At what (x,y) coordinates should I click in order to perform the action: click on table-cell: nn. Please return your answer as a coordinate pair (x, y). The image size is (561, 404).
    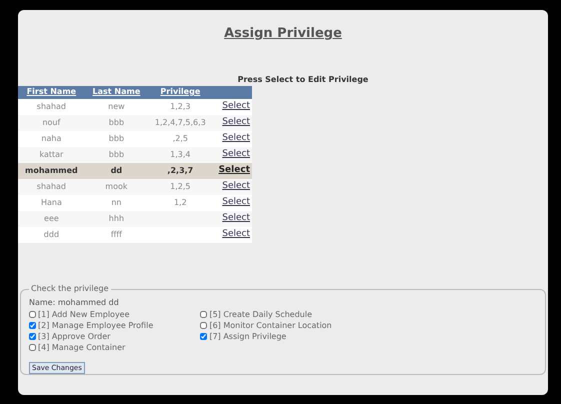
    Looking at the image, I should click on (116, 202).